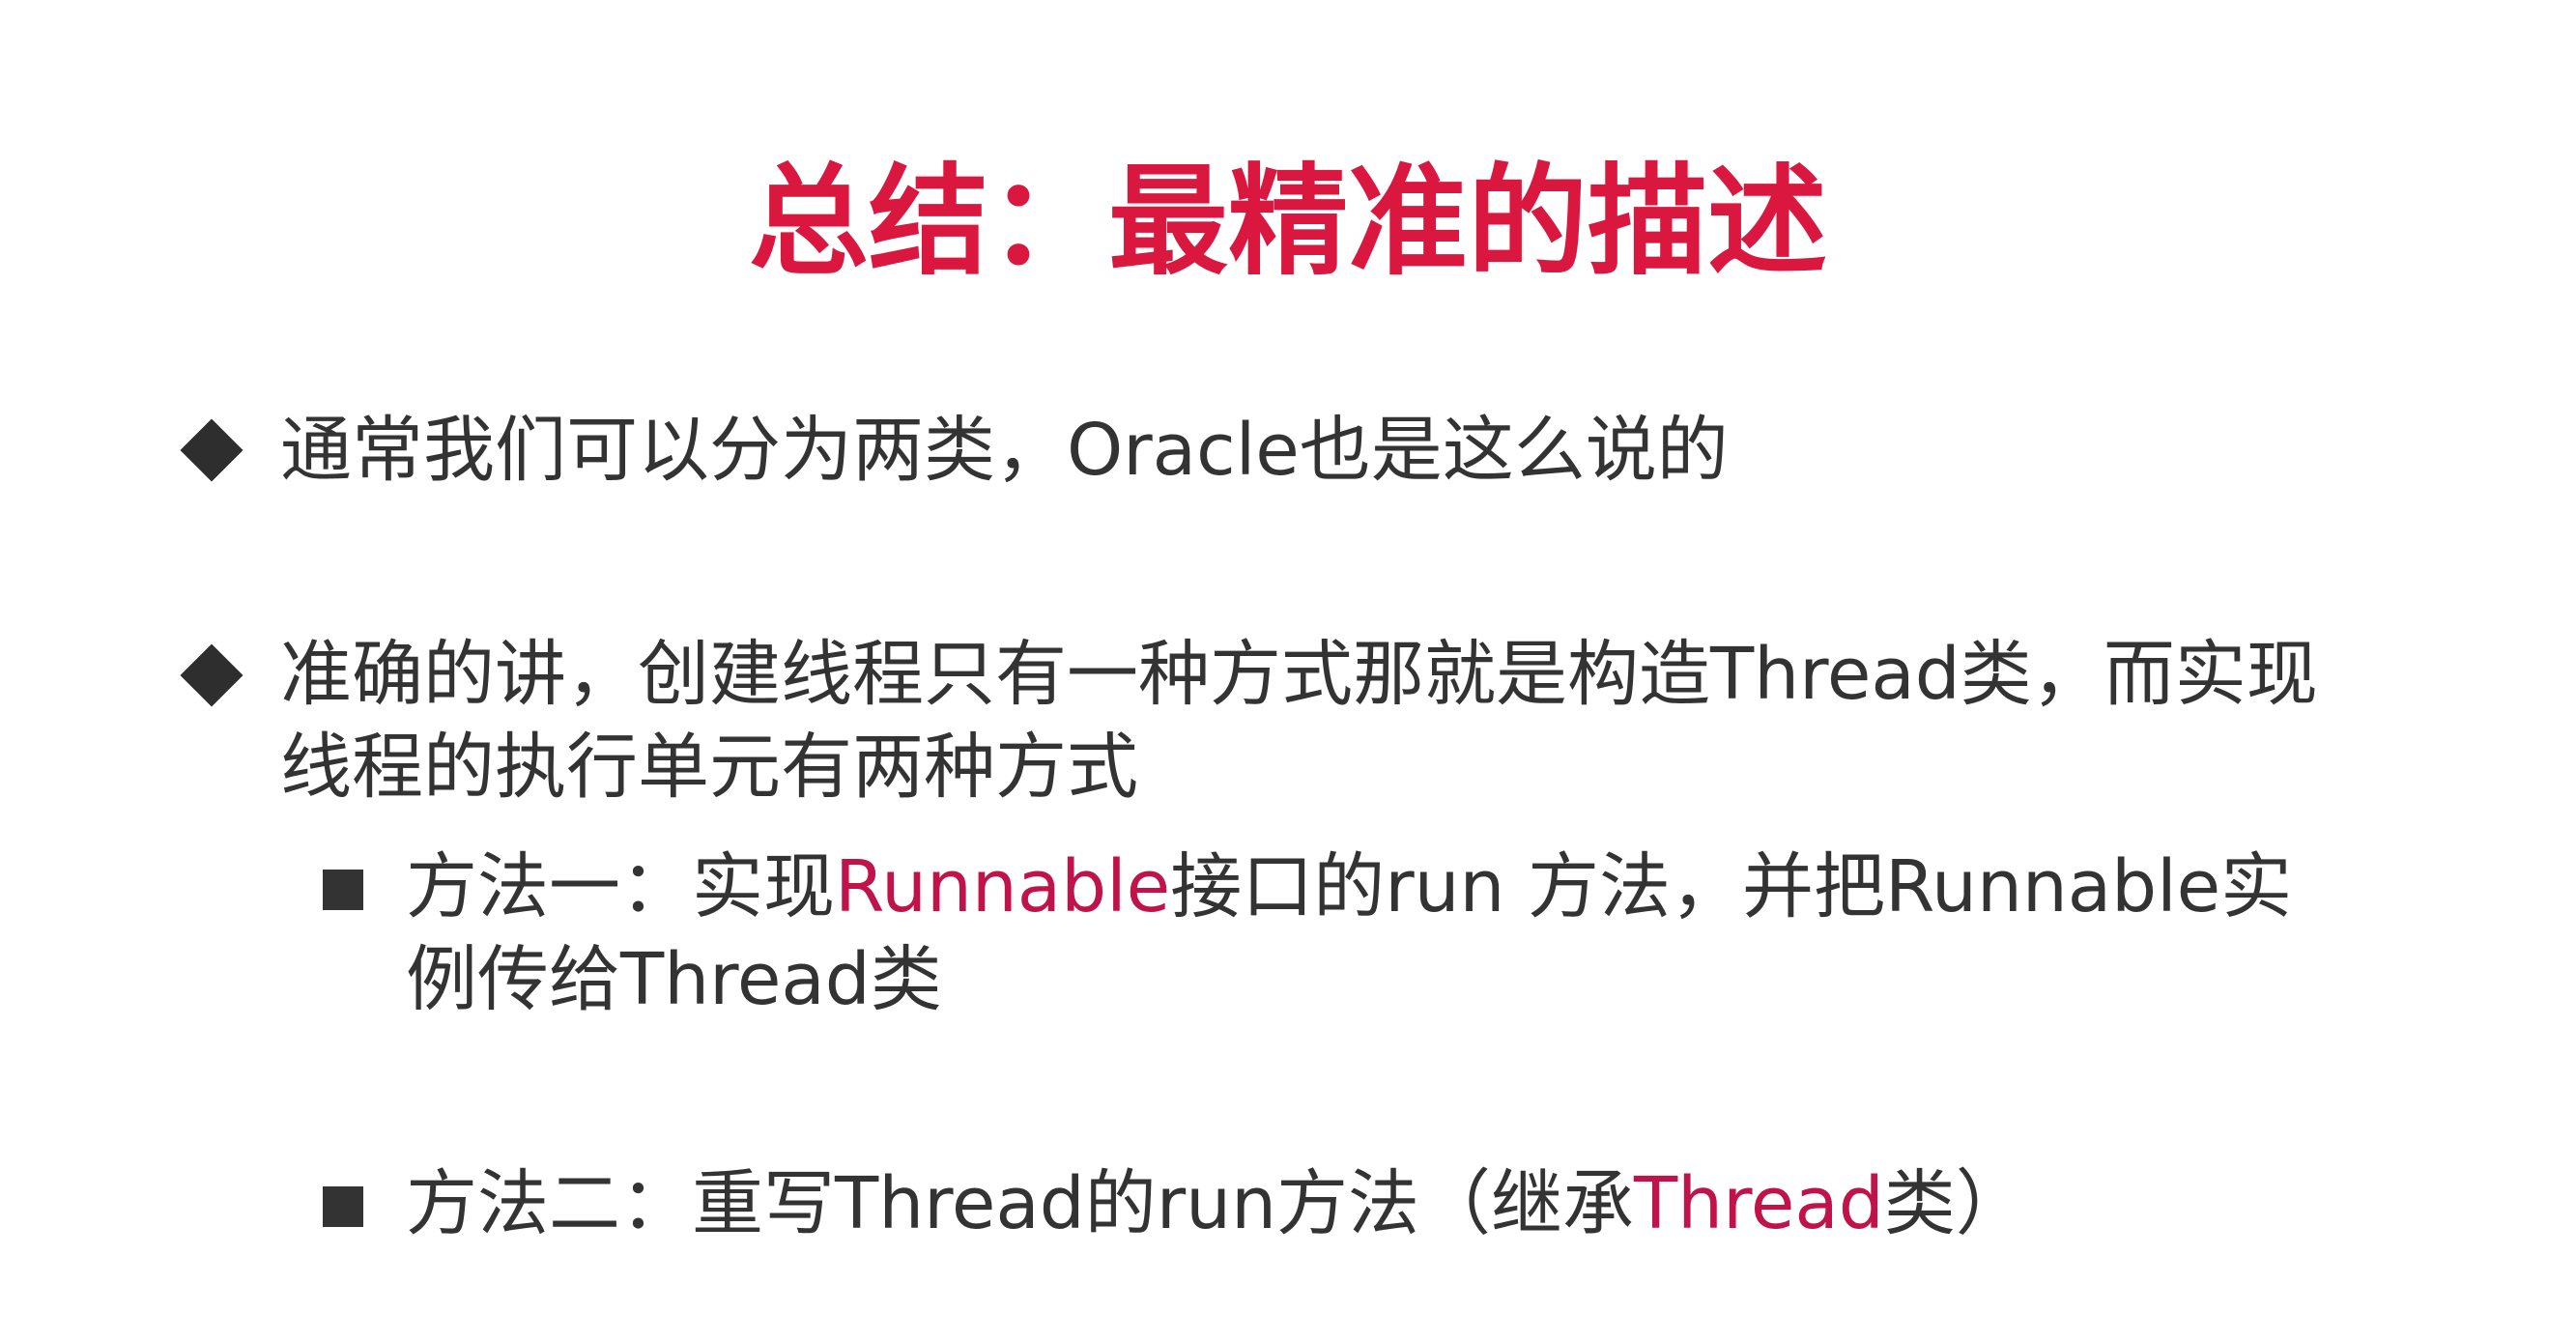  Describe the element at coordinates (1020, 1203) in the screenshot. I see `sub-bullet-2-prefix: 方法二：重写Thread的run方法（继承` at that location.